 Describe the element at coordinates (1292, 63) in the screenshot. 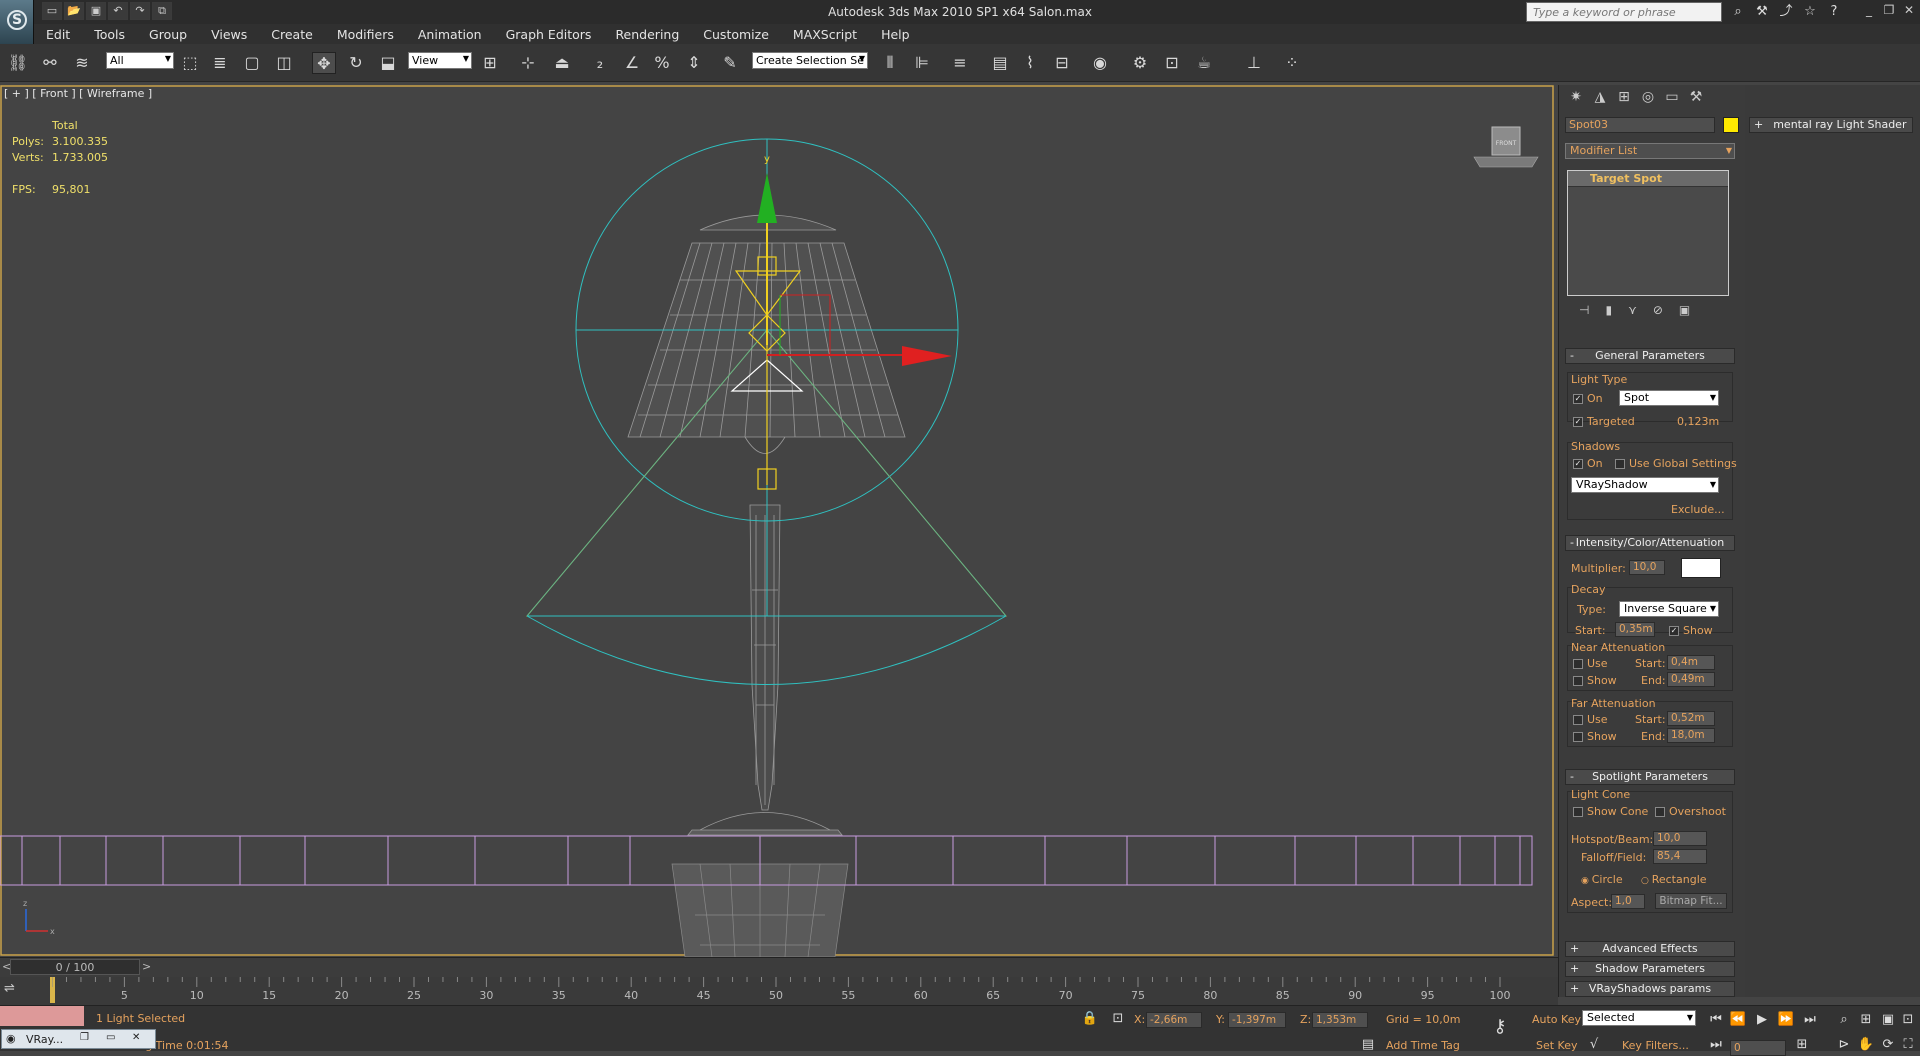

I see `vray-frame-buffer-icon: ⁘` at that location.